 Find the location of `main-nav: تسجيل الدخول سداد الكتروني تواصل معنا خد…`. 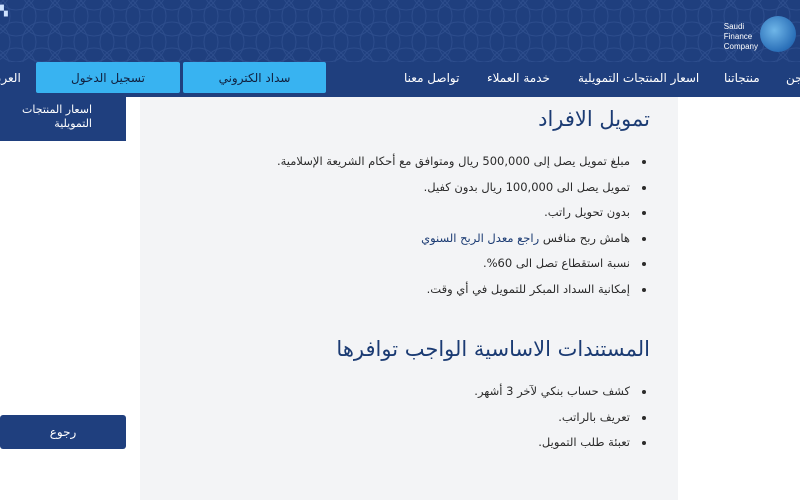

main-nav: تسجيل الدخول سداد الكتروني تواصل معنا خد… is located at coordinates (400, 79).